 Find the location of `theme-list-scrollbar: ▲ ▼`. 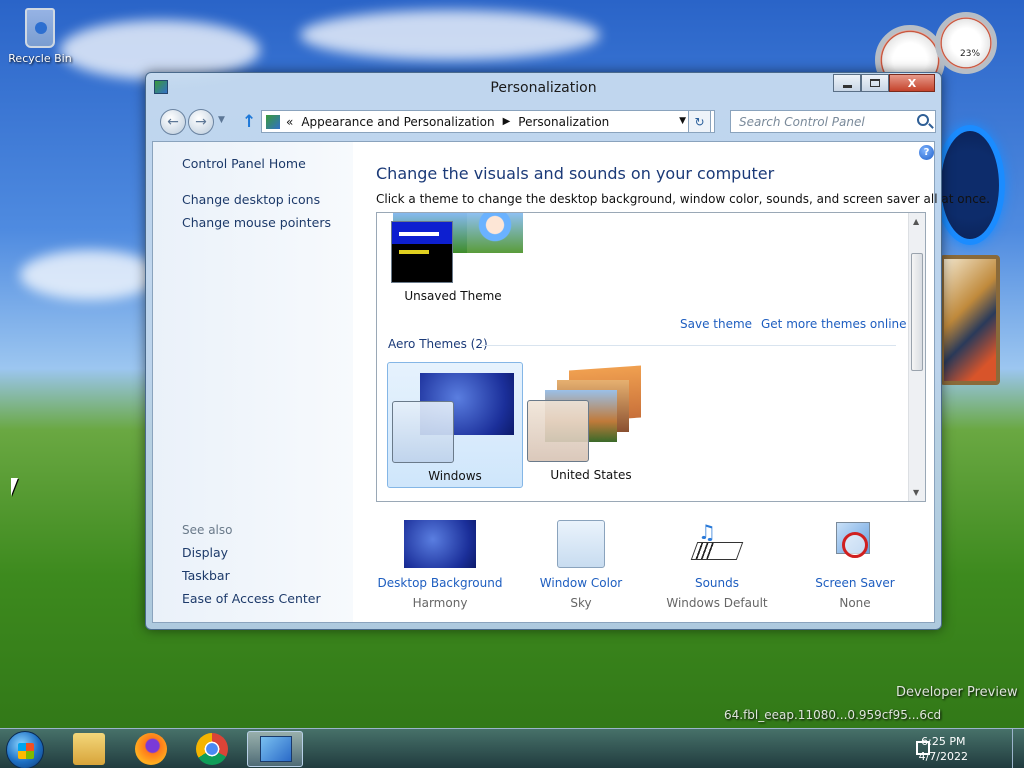

theme-list-scrollbar: ▲ ▼ is located at coordinates (916, 357).